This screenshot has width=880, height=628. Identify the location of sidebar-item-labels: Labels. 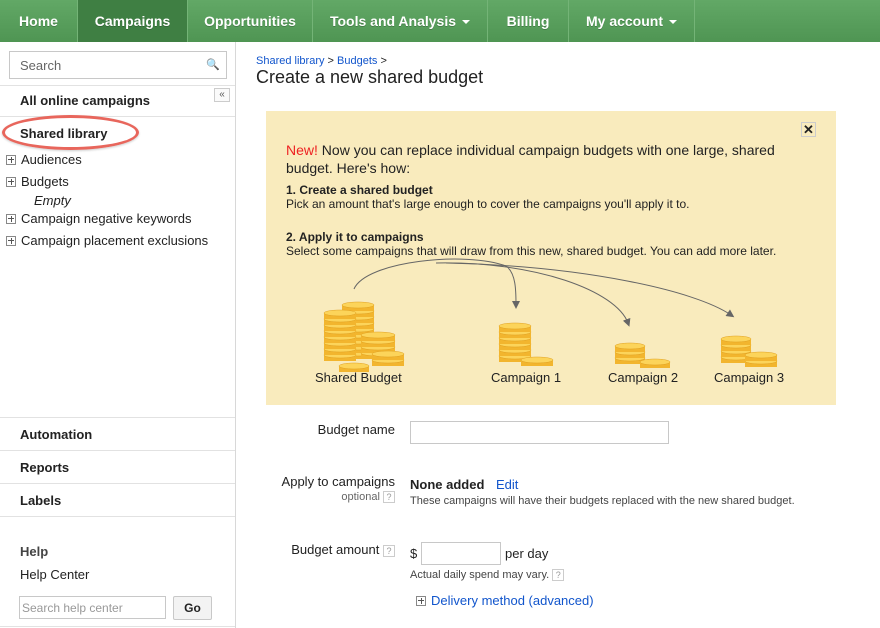
(117, 500).